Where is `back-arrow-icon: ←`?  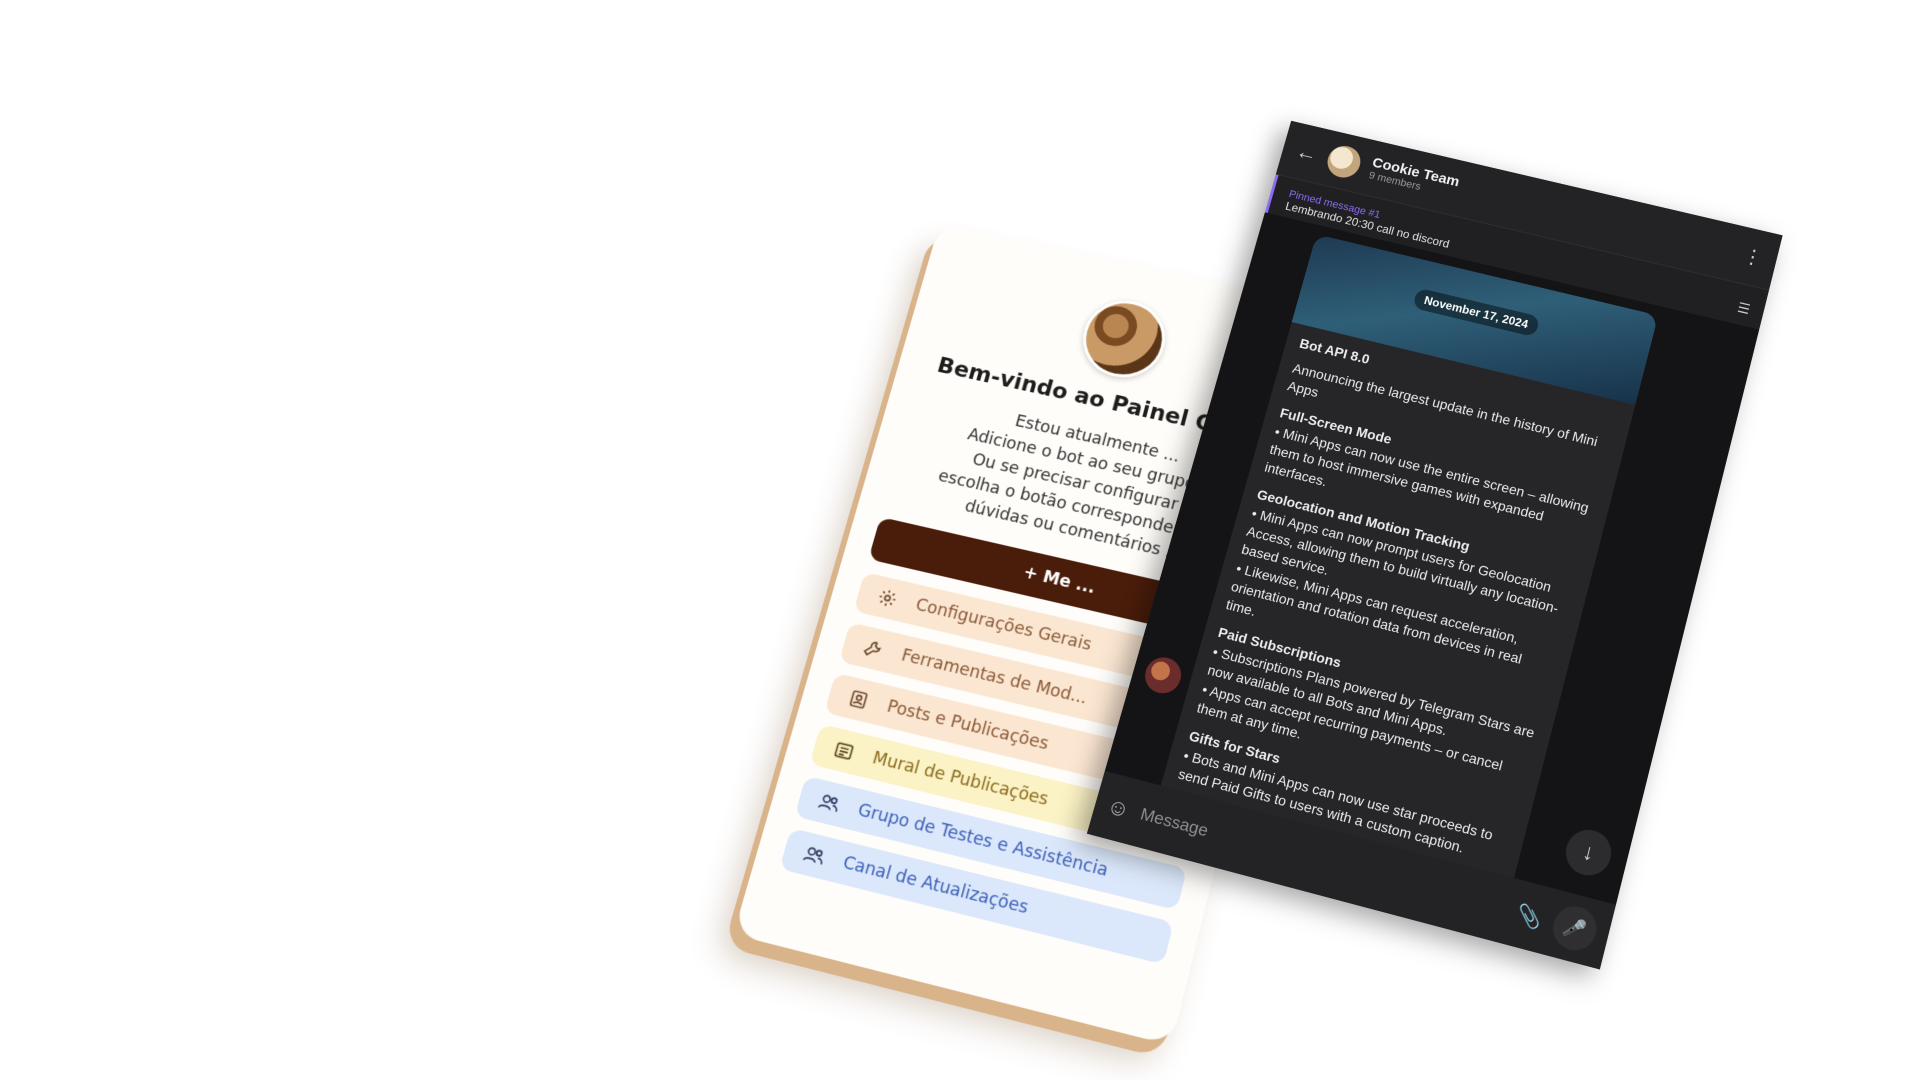 back-arrow-icon: ← is located at coordinates (1307, 153).